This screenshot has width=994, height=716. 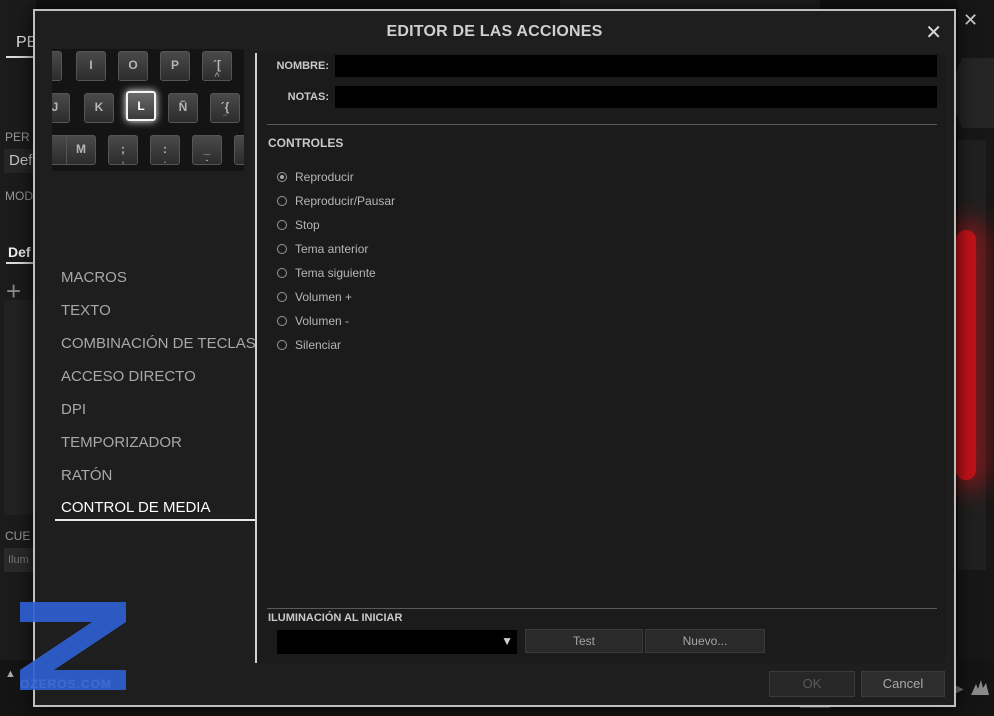 I want to click on test-button: Test, so click(x=584, y=641).